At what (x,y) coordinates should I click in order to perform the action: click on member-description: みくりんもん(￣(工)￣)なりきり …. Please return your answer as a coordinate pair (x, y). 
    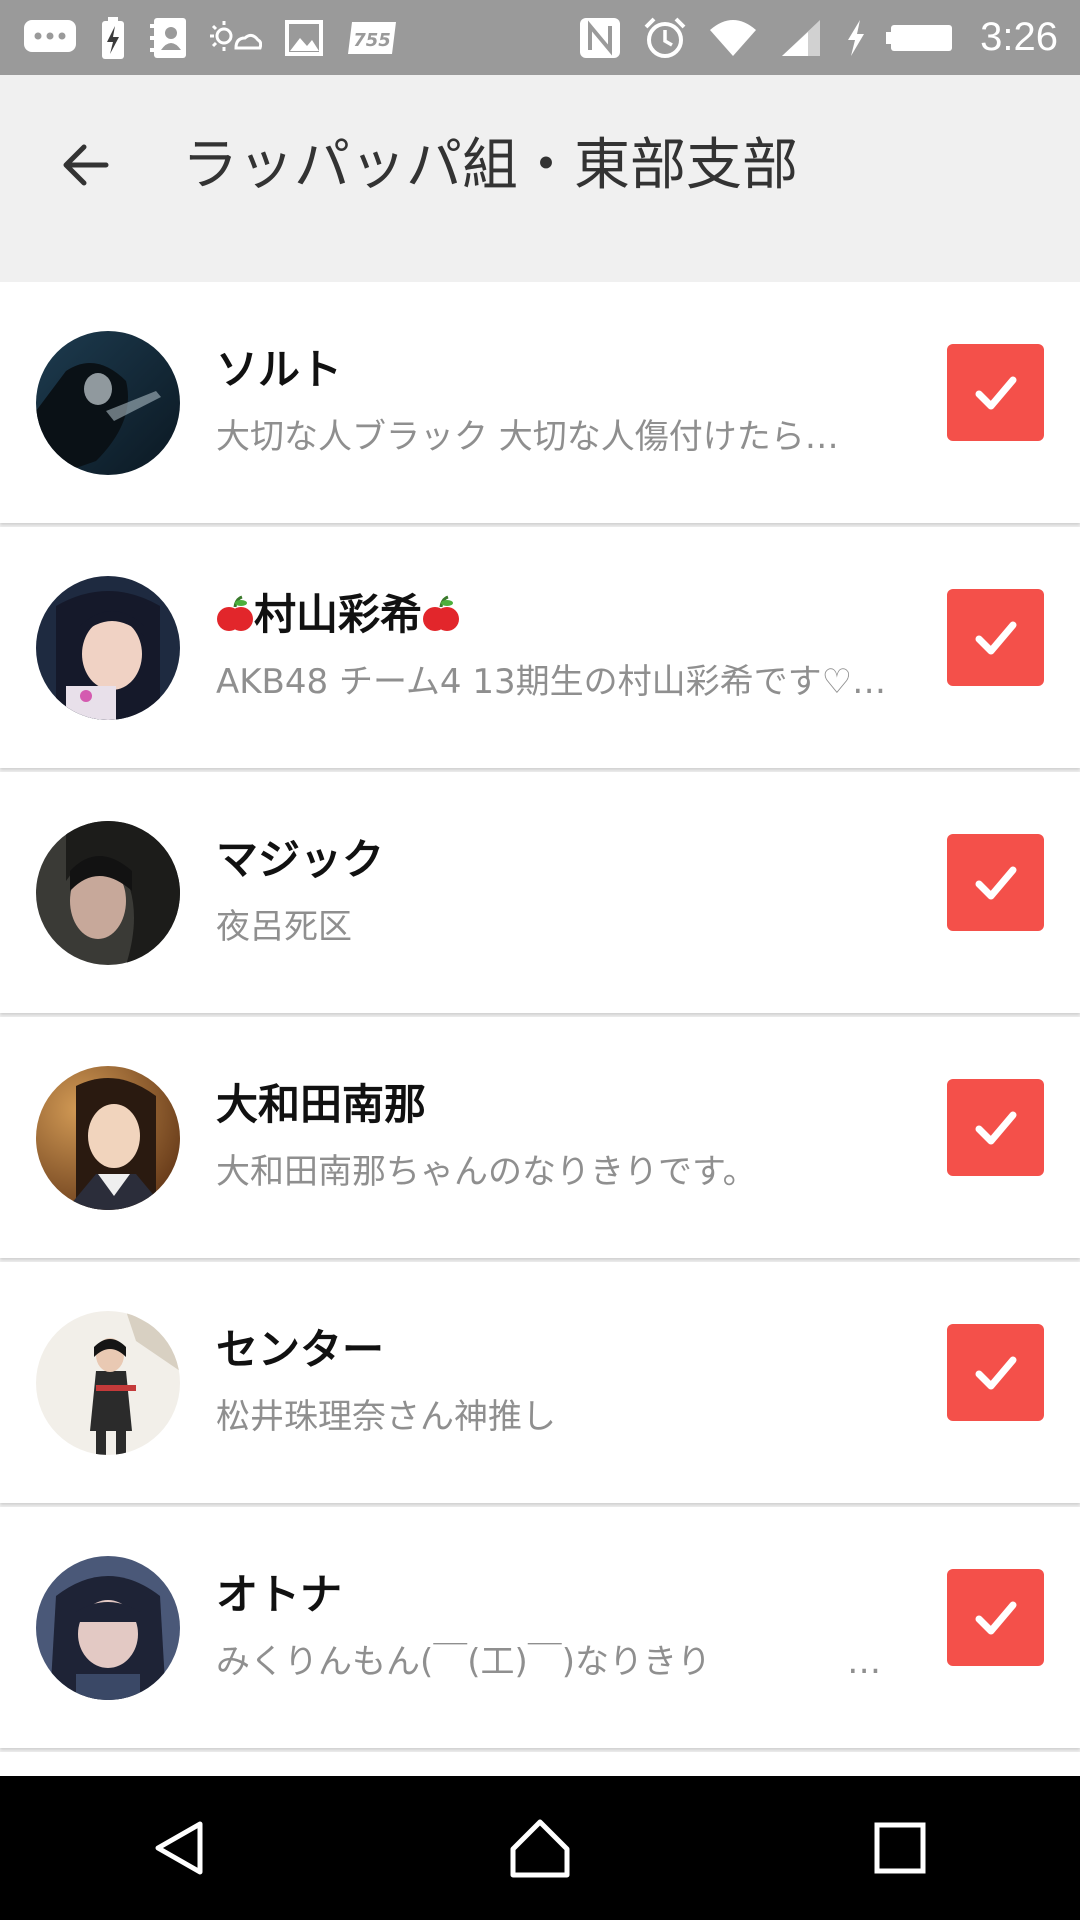
    Looking at the image, I should click on (556, 1662).